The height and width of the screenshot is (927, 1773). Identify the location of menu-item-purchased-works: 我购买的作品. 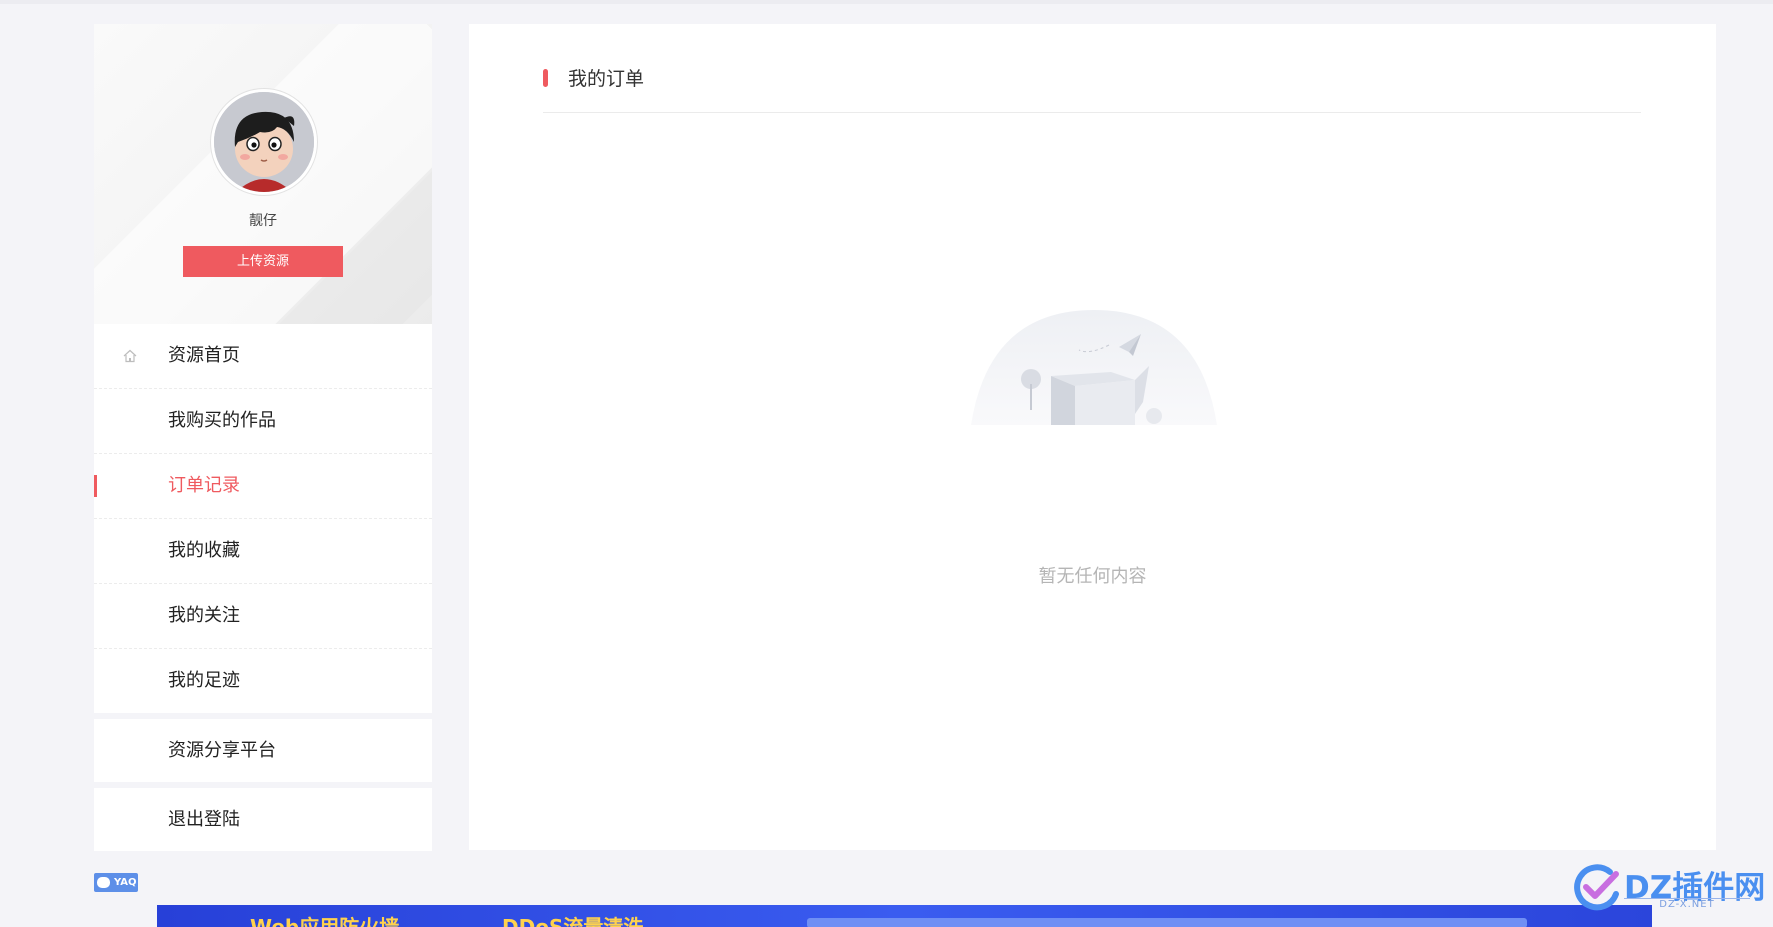
(263, 421).